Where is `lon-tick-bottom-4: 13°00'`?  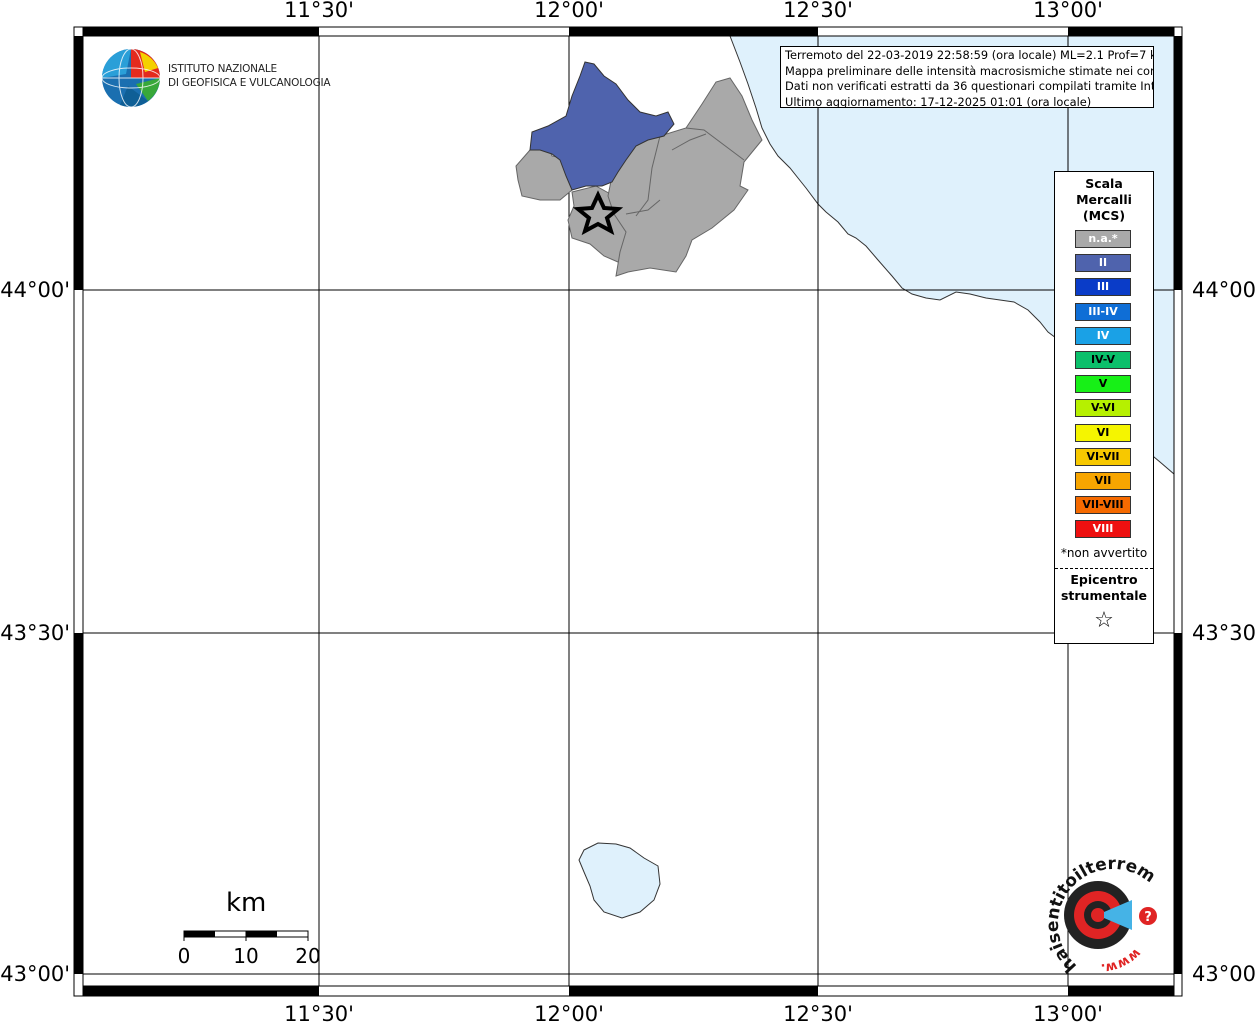
lon-tick-bottom-4: 13°00' is located at coordinates (1068, 1014).